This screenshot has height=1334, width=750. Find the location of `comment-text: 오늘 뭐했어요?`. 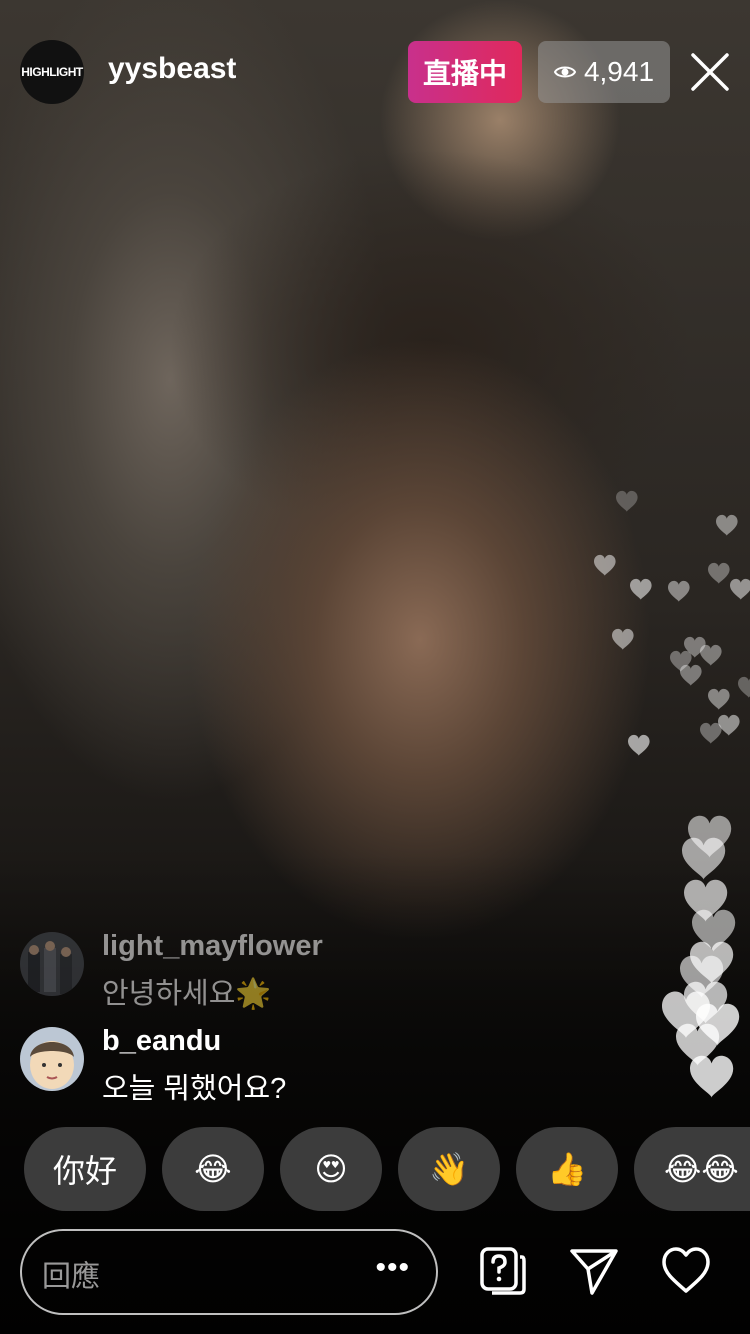

comment-text: 오늘 뭐했어요? is located at coordinates (194, 1089).